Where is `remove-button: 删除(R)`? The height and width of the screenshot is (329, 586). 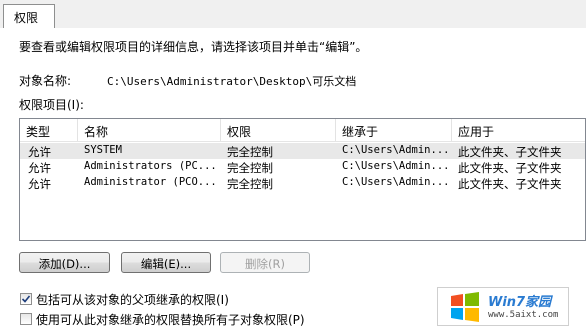 remove-button: 删除(R) is located at coordinates (265, 262).